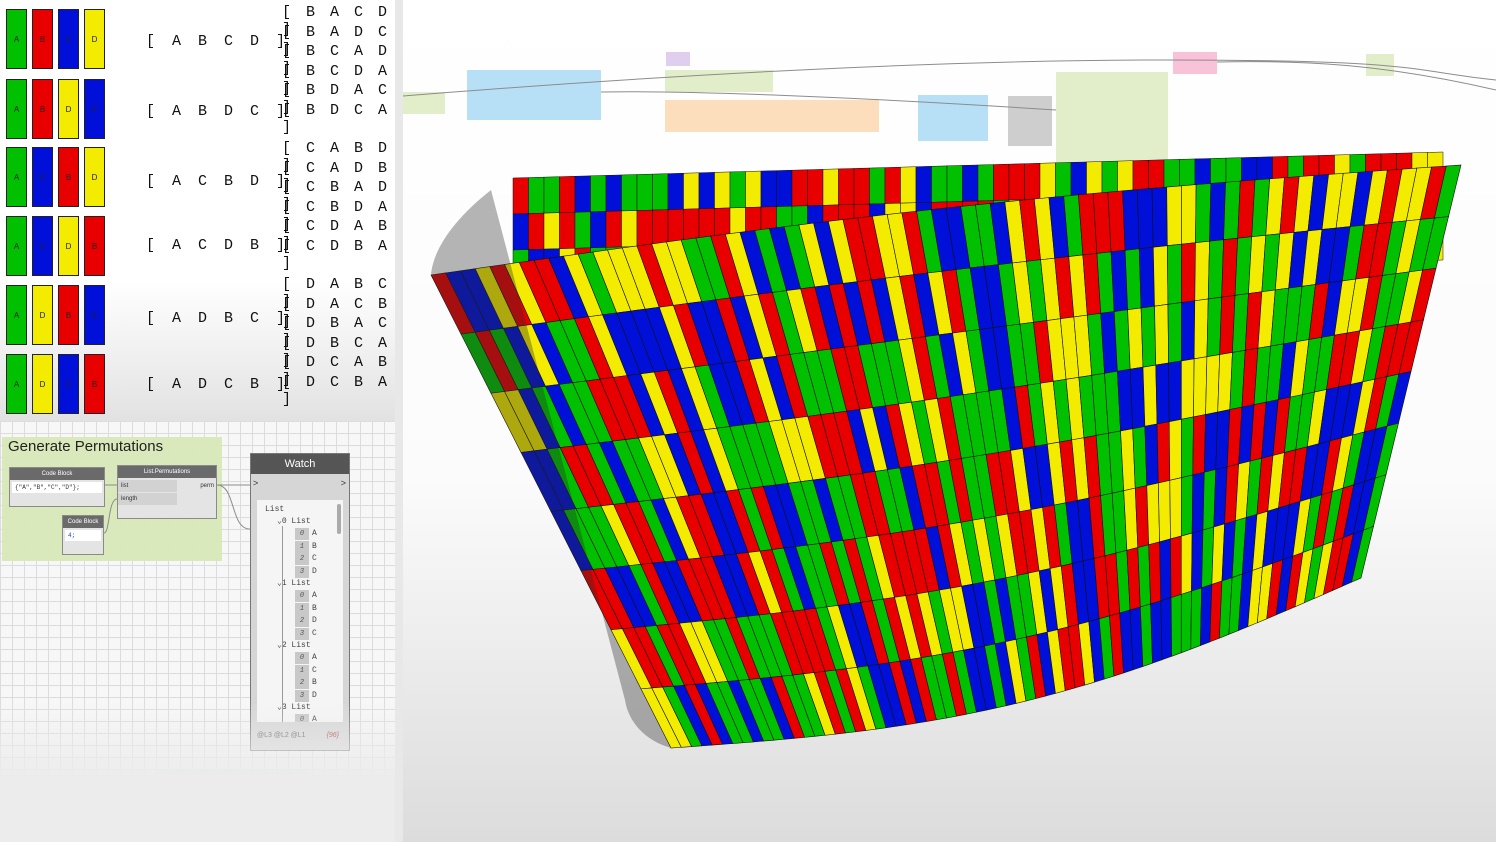 The width and height of the screenshot is (1496, 842). I want to click on permutation-swatch-group: ABDC, so click(58, 110).